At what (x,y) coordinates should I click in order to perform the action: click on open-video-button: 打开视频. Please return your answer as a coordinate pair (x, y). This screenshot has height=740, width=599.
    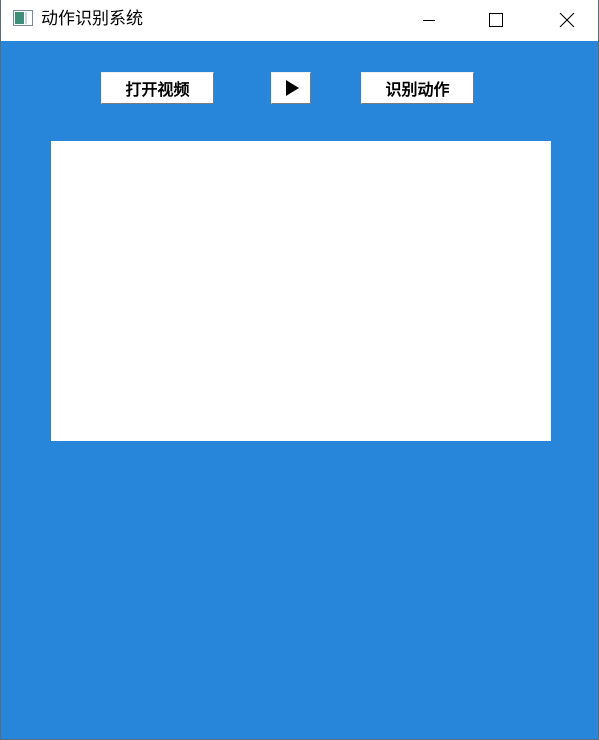
    Looking at the image, I should click on (157, 88).